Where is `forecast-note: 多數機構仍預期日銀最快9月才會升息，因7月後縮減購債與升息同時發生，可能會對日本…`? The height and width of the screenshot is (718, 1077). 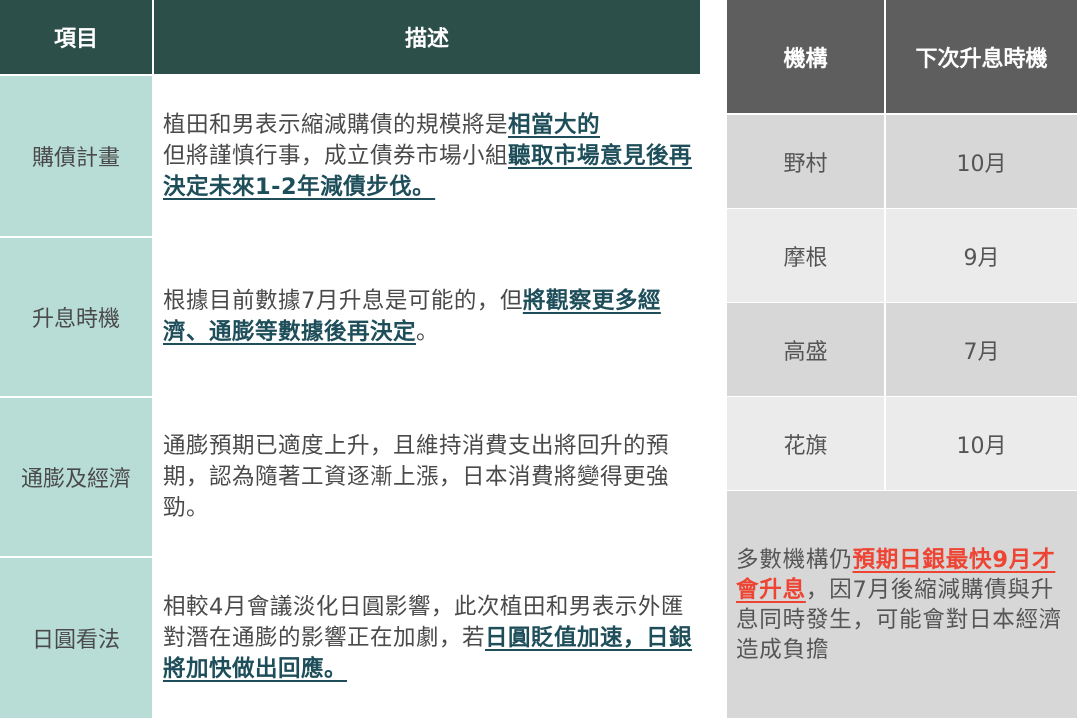 forecast-note: 多數機構仍預期日銀最快9月才會升息，因7月後縮減購債與升息同時發生，可能會對日本… is located at coordinates (902, 604).